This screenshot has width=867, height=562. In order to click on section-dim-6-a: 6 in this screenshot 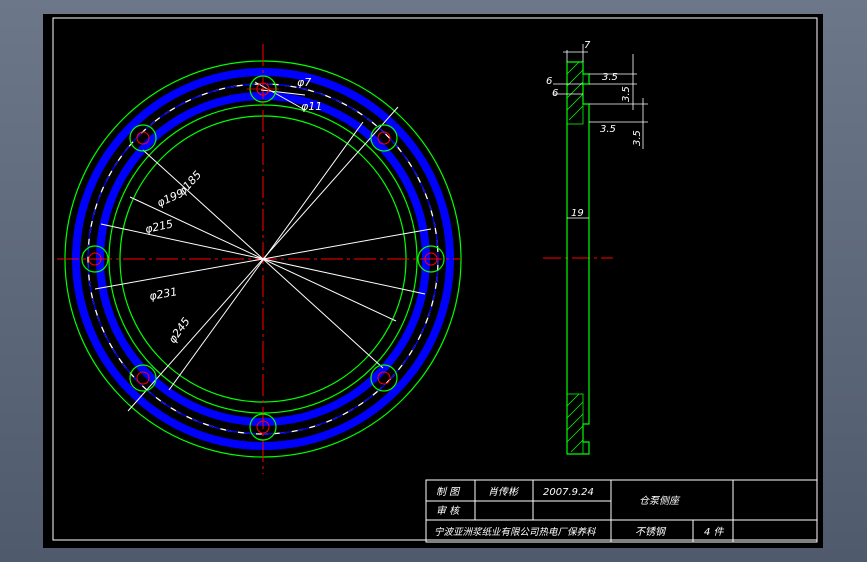, I will do `click(549, 81)`.